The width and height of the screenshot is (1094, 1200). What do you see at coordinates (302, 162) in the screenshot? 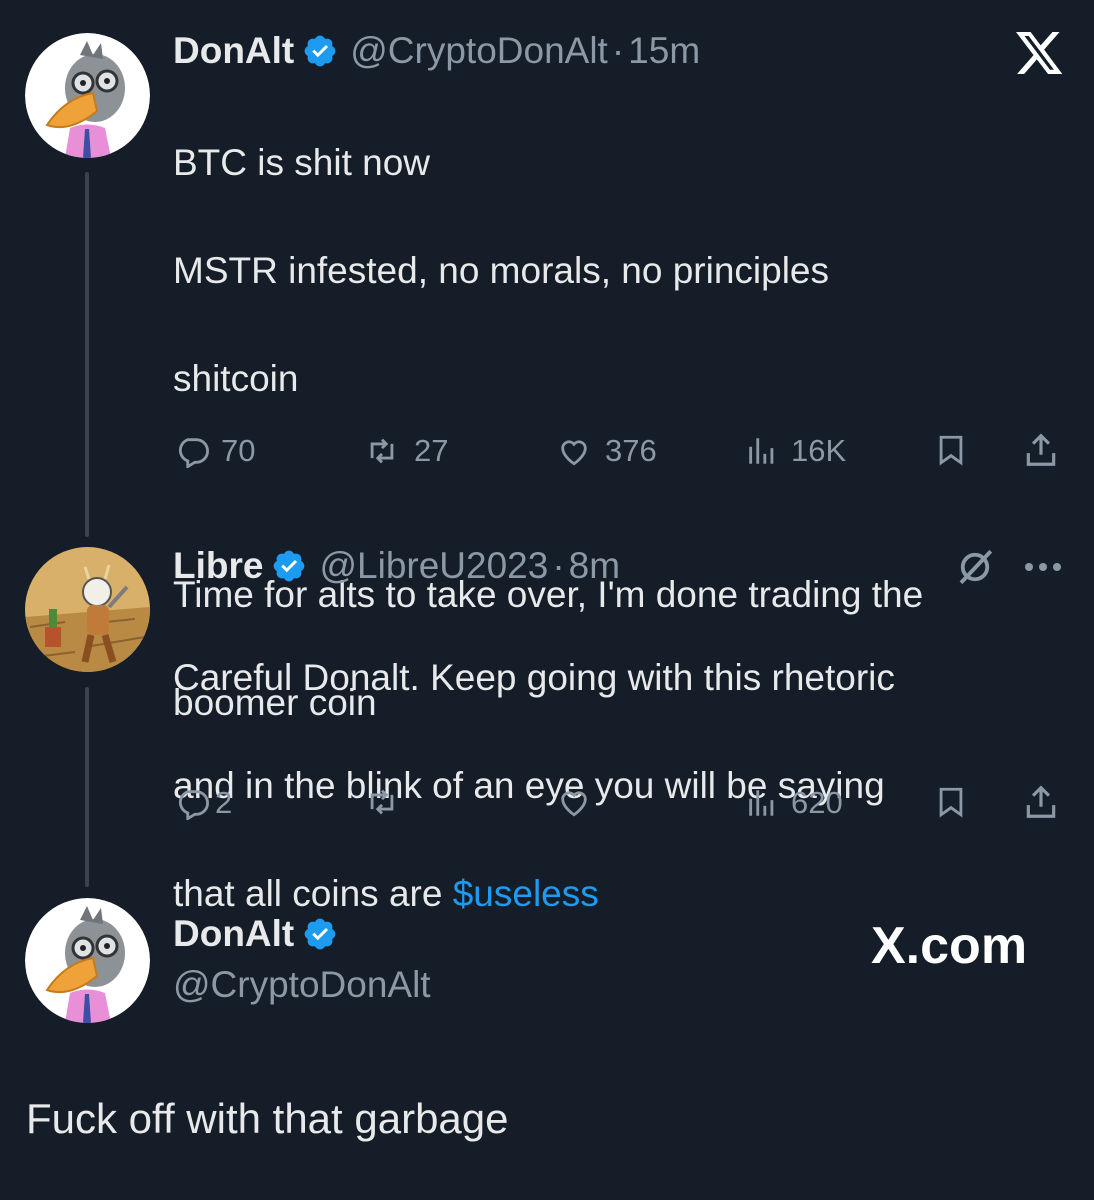
I see `tweet1-line: BTC is shit now` at bounding box center [302, 162].